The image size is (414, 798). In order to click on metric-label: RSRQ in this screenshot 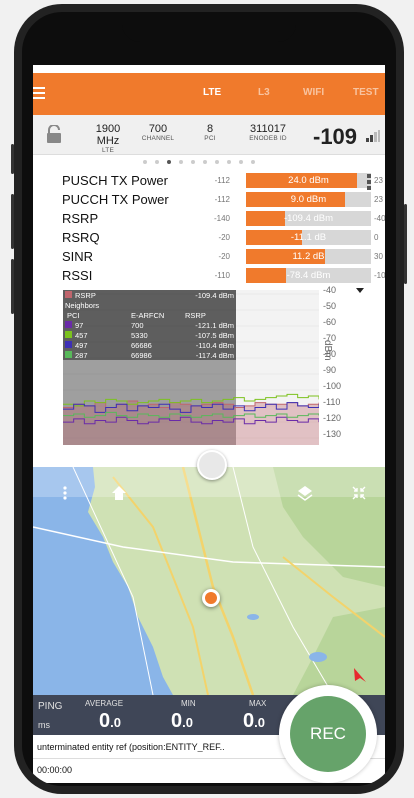, I will do `click(81, 237)`.